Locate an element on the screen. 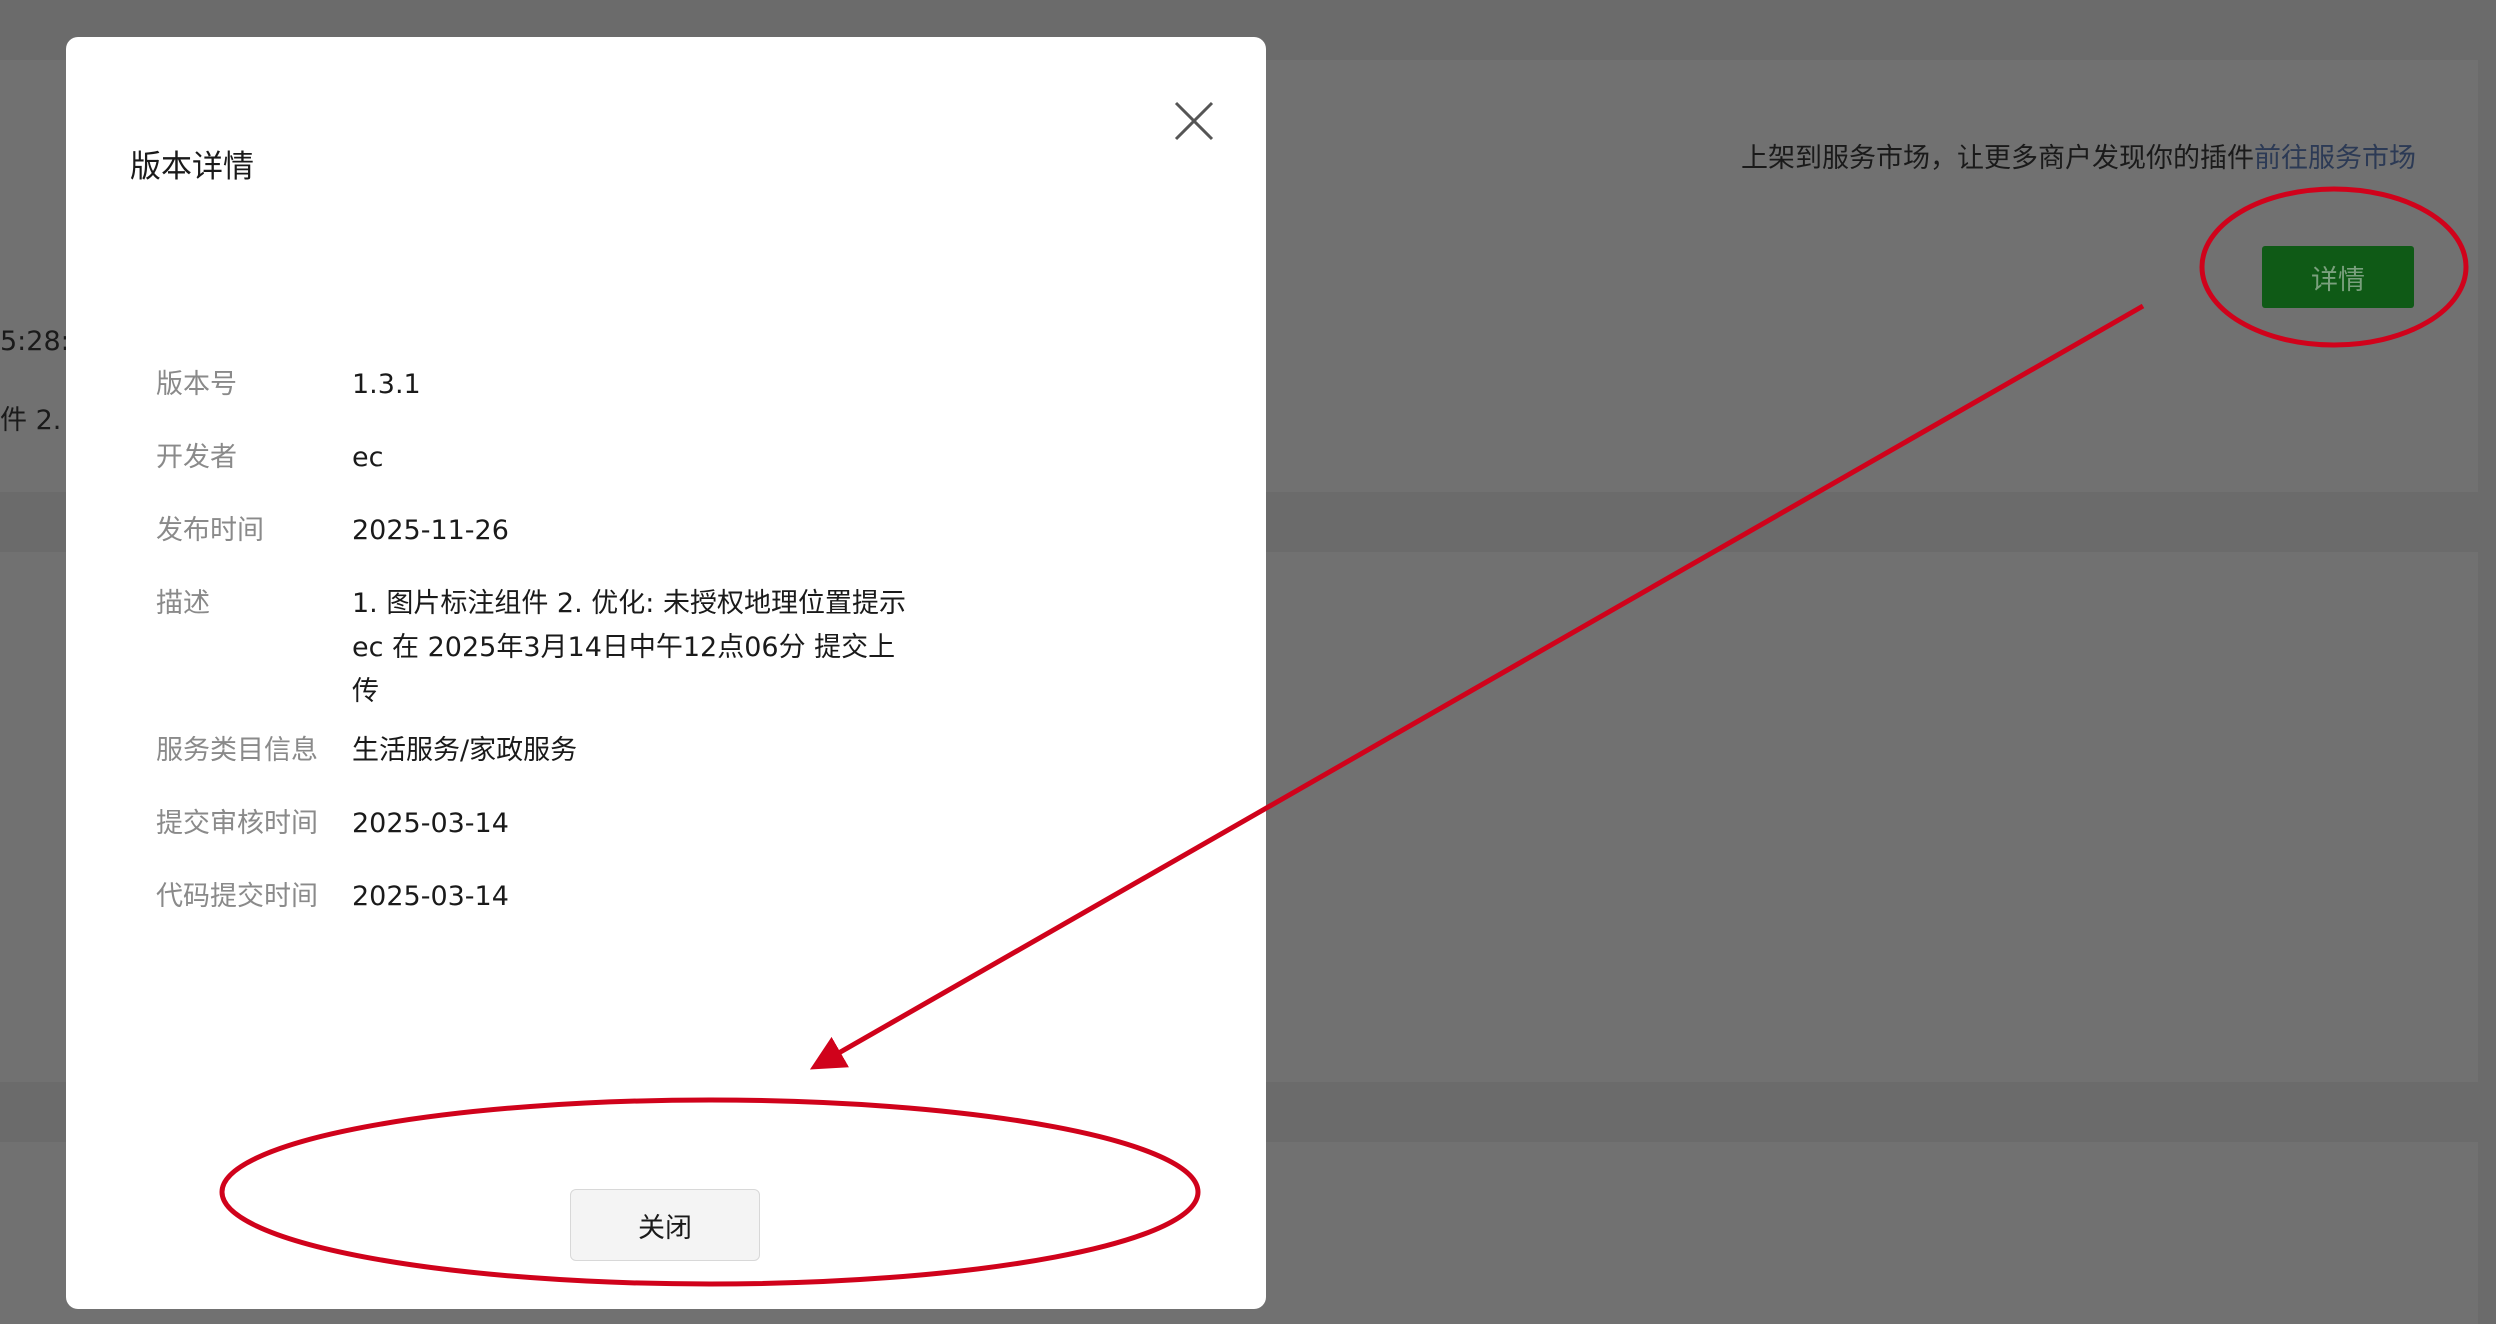  info-value: 1.3.1 is located at coordinates (386, 384).